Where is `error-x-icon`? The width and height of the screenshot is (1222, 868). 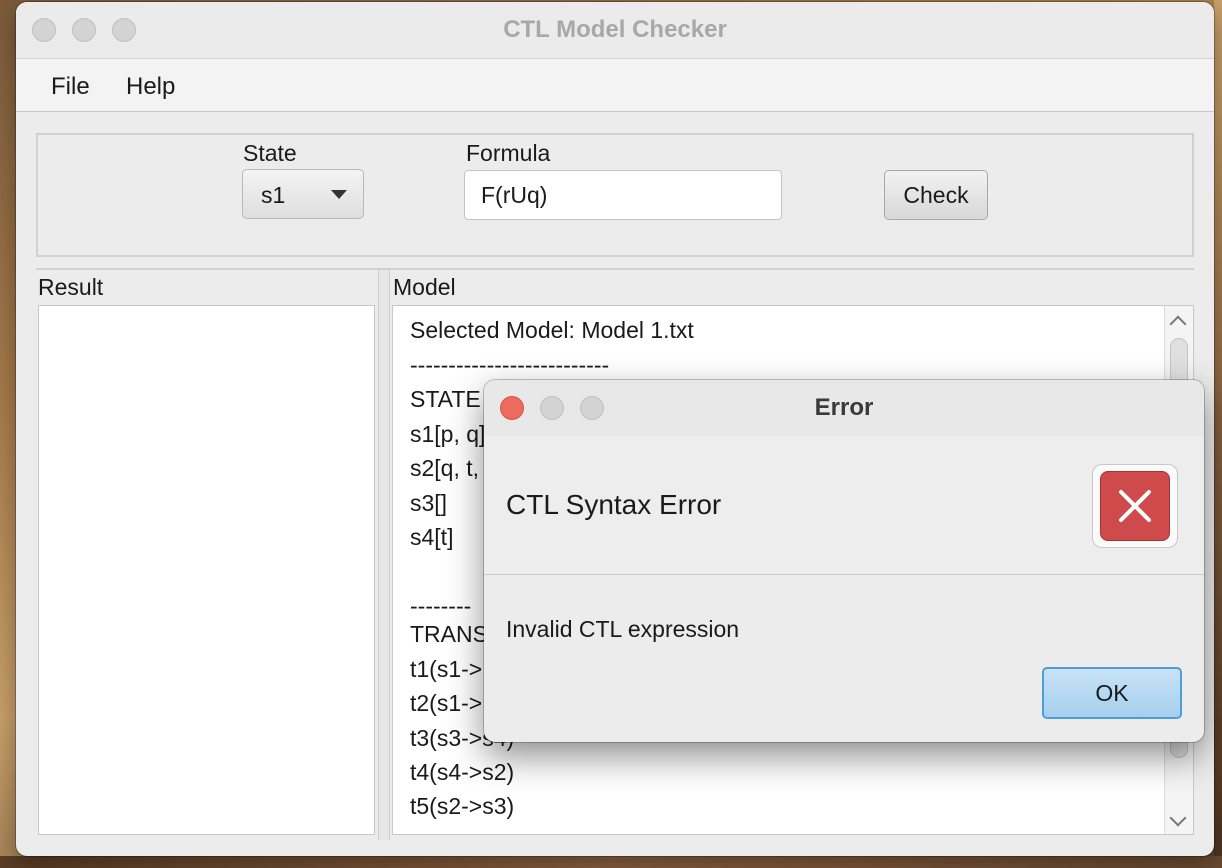 error-x-icon is located at coordinates (1135, 506).